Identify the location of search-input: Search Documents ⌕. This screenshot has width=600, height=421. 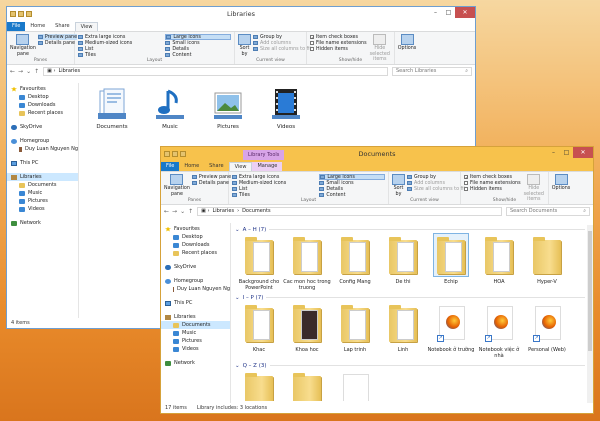
(548, 211).